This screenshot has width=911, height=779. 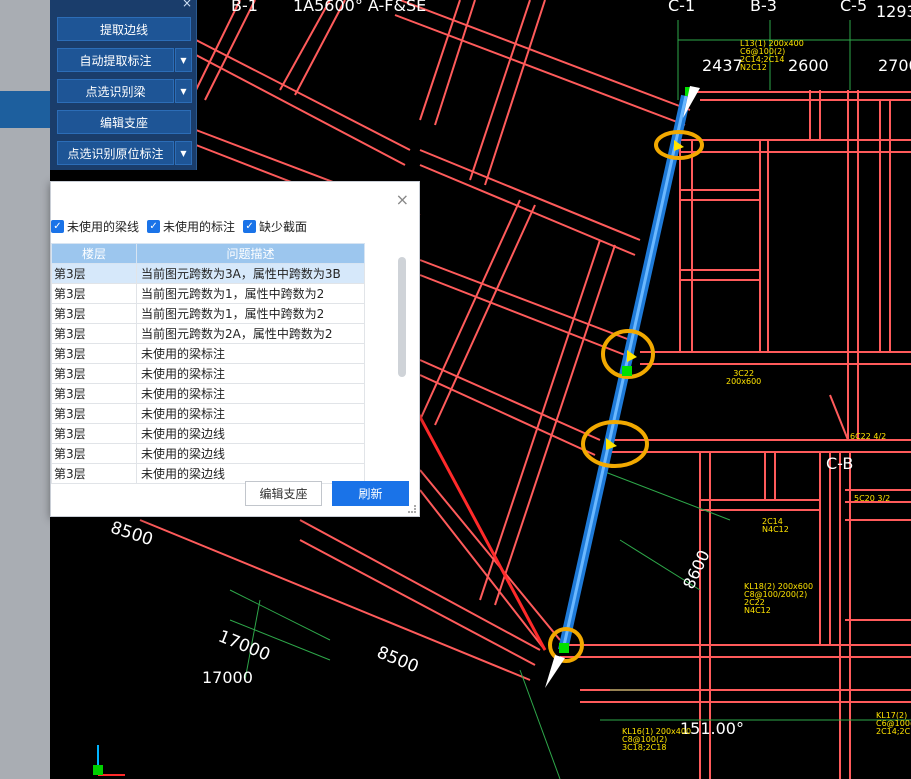 I want to click on beam-tool-panel: × 提取边线 自动提取标注 ▼ 点选识别梁 ▼ 编辑支座 点选识别原位标注 ▼, so click(x=123, y=85).